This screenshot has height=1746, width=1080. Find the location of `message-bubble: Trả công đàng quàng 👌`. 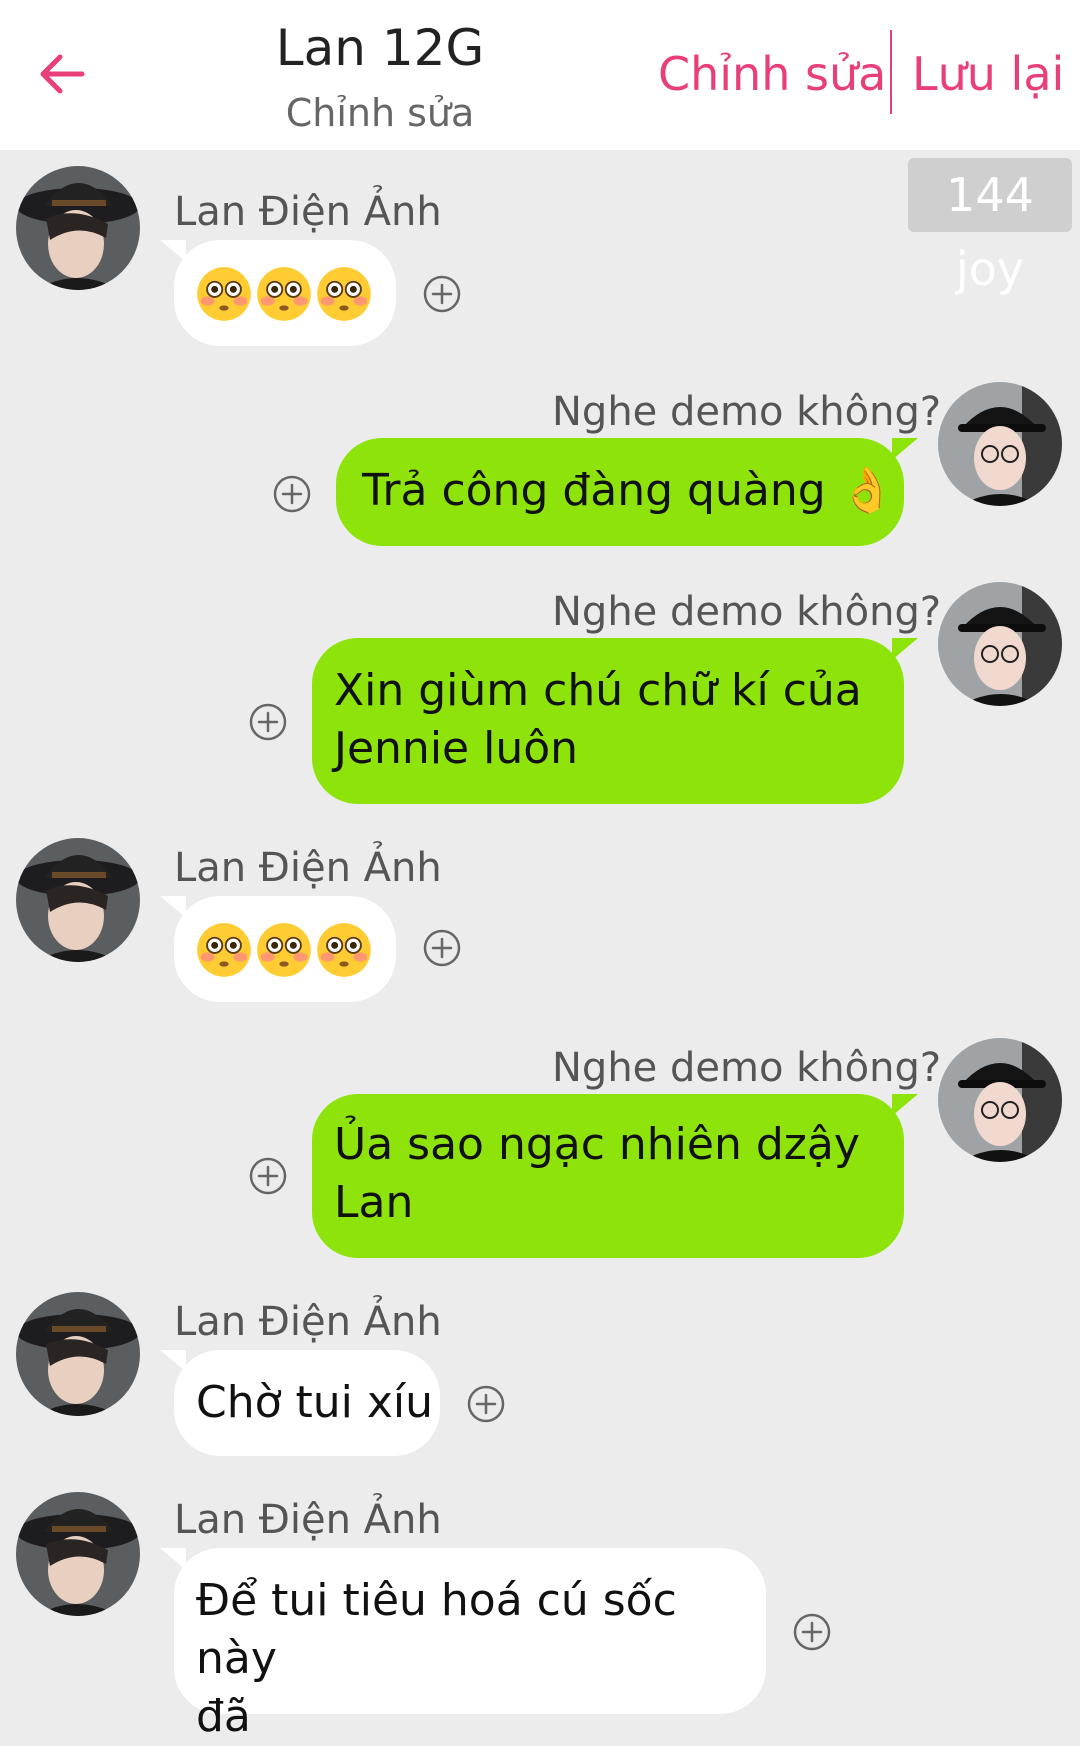

message-bubble: Trả công đàng quàng 👌 is located at coordinates (627, 492).